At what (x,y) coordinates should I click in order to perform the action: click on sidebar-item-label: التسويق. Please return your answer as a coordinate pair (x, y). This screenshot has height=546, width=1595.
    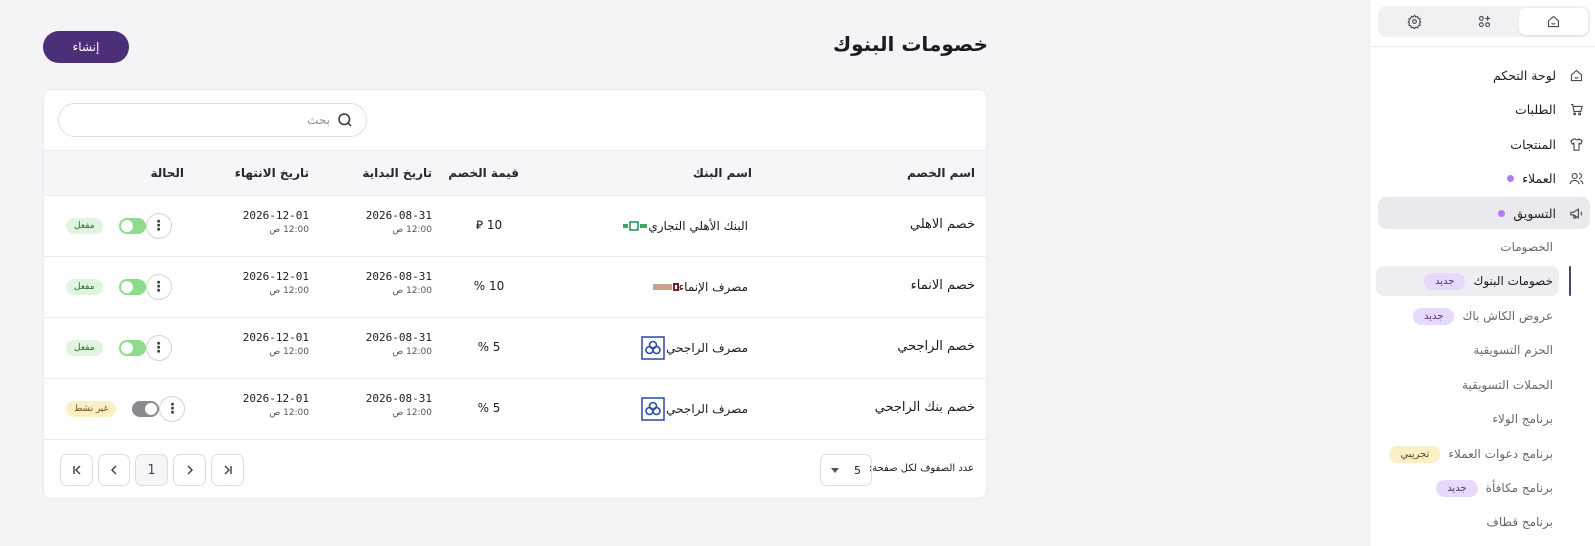
    Looking at the image, I should click on (1534, 213).